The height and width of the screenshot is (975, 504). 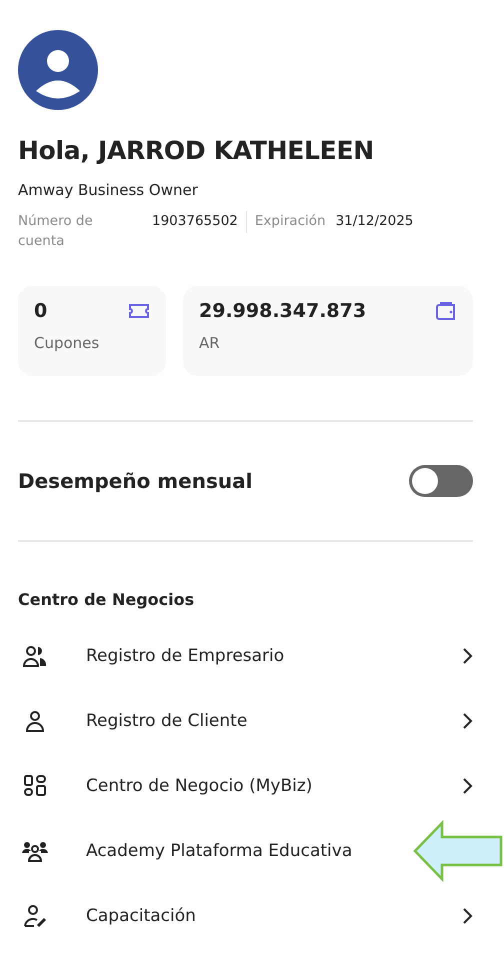 I want to click on person-edit-icon, so click(x=35, y=916).